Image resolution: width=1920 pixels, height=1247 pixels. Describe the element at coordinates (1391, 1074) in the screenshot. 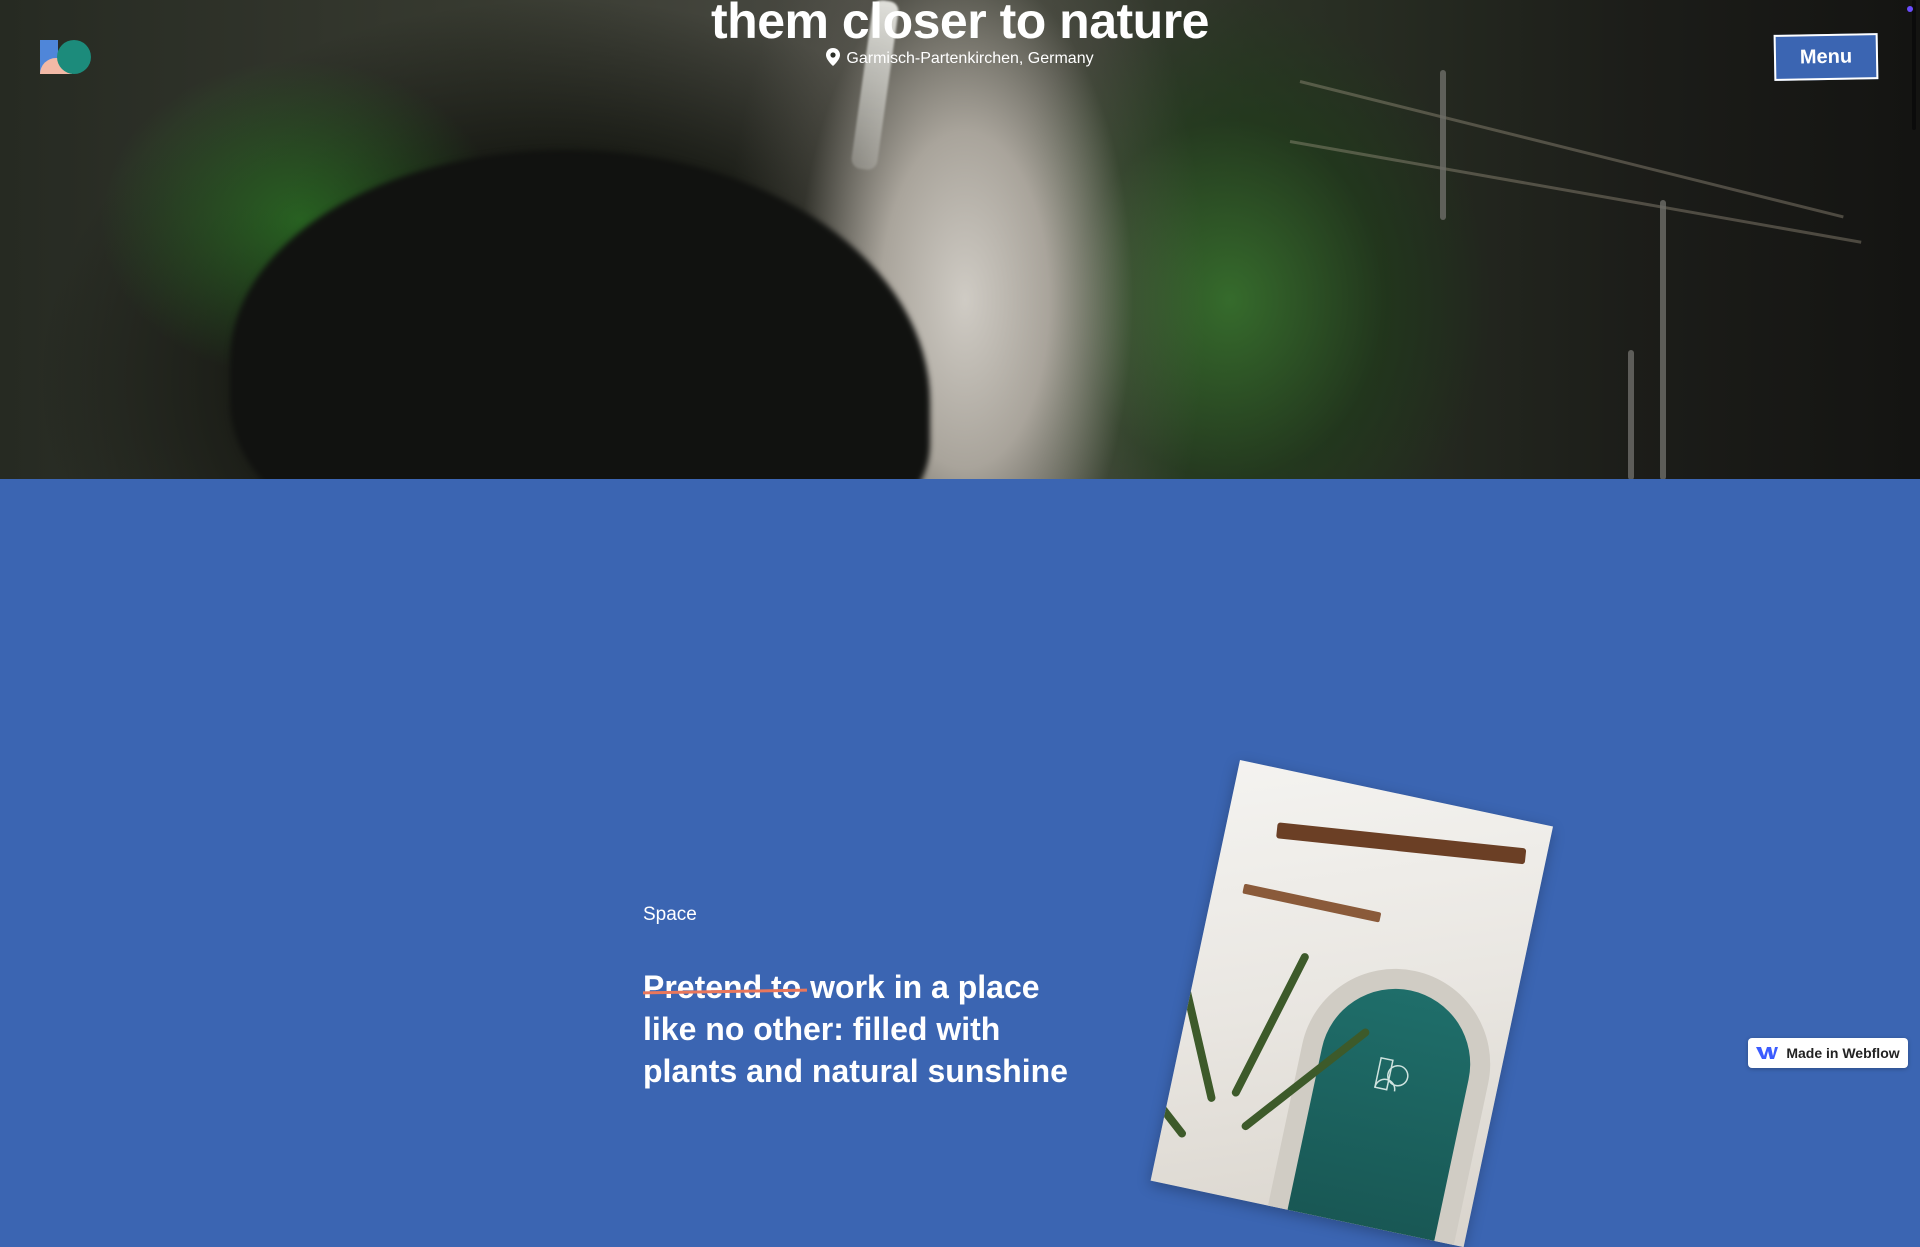

I see `door-logo-icon` at that location.